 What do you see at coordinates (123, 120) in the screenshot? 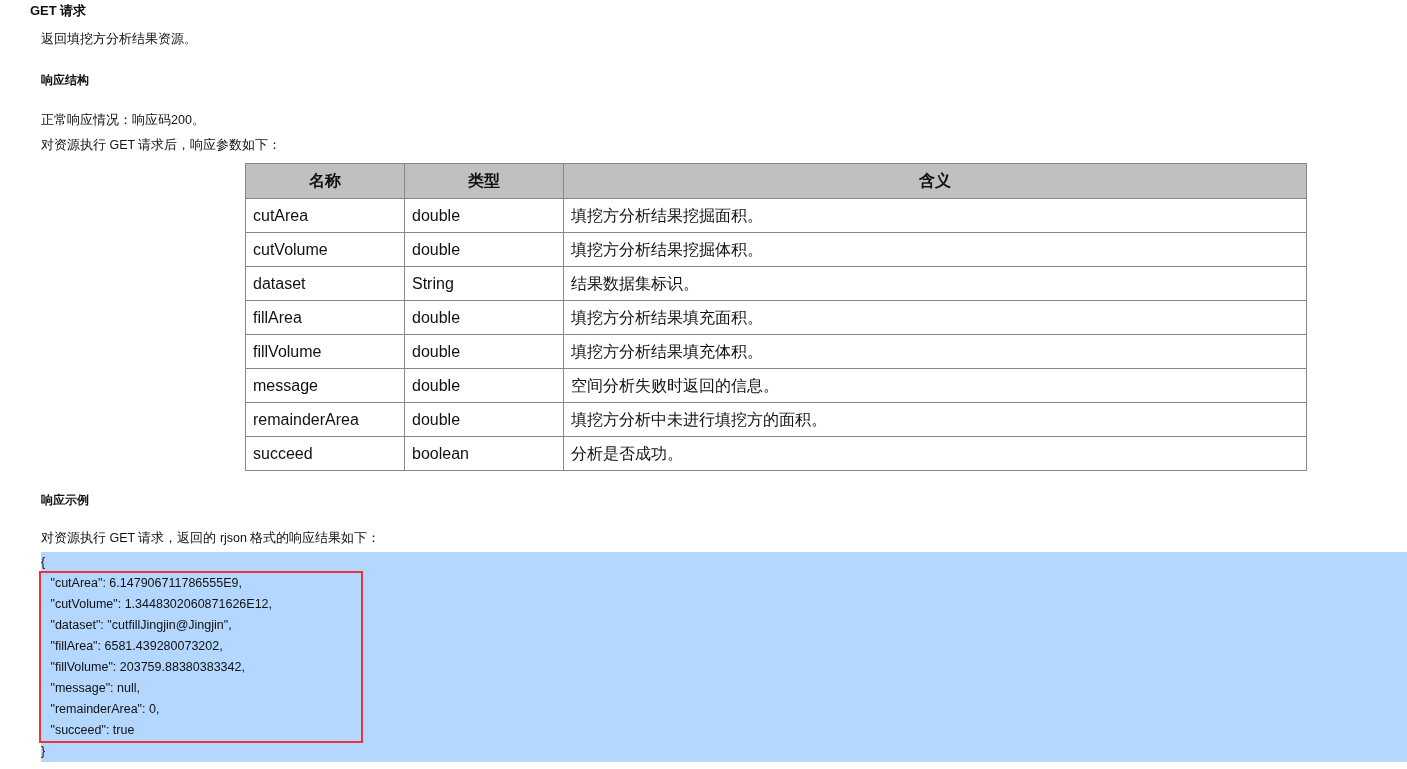
I see `body-text: 正常响应情况：响应码200。` at bounding box center [123, 120].